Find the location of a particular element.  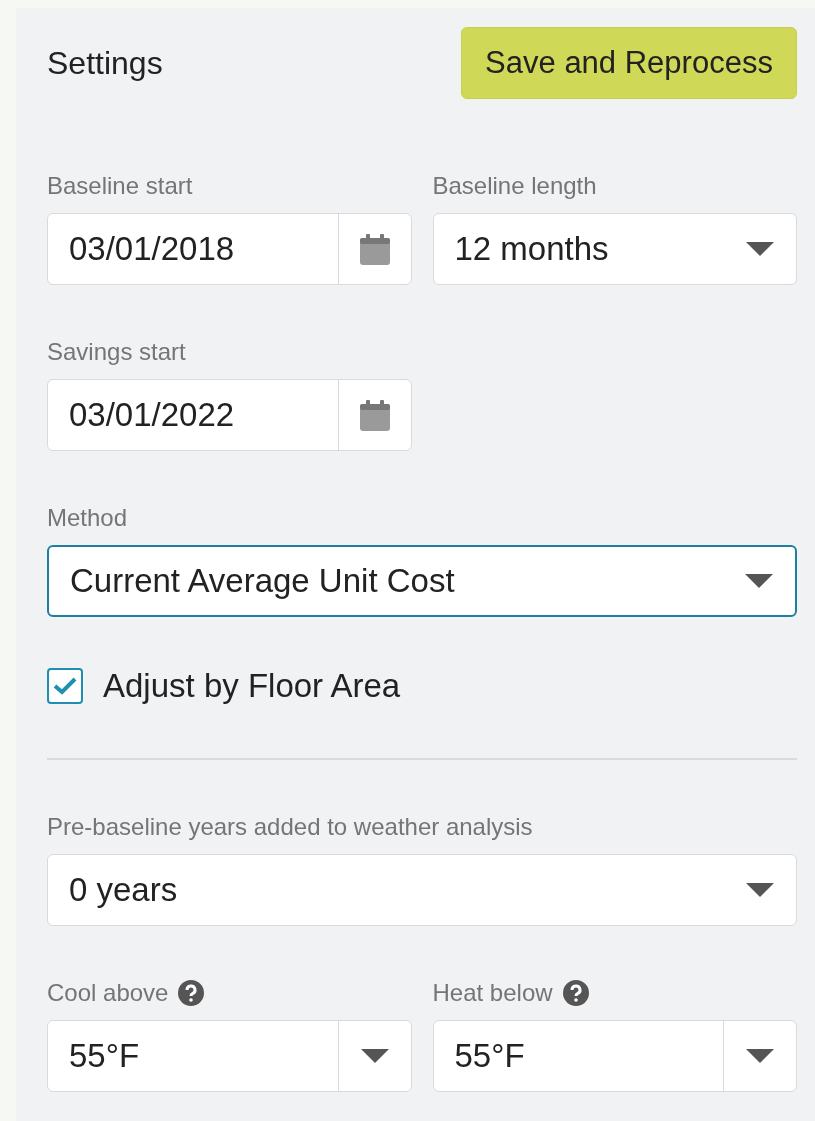

field-value: 0 years is located at coordinates (123, 890).